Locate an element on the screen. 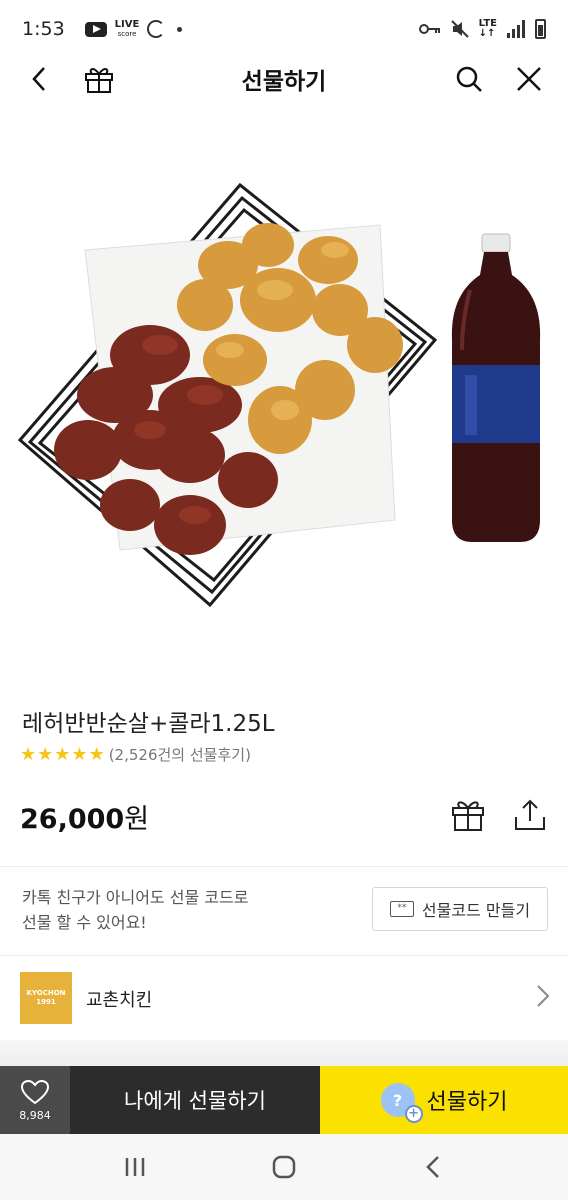 The width and height of the screenshot is (568, 1200). product-rating: ★ ★ ★ ★ ★ (2,526건의 선물후기) is located at coordinates (135, 754).